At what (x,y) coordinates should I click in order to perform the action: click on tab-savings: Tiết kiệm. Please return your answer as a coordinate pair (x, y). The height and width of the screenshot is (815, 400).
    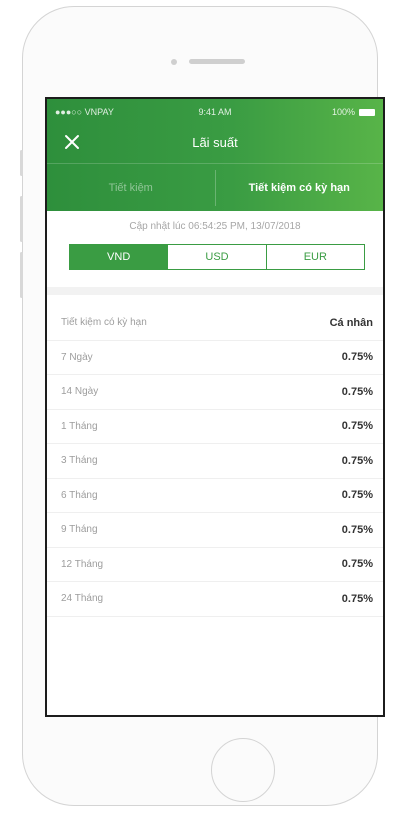
    Looking at the image, I should click on (131, 188).